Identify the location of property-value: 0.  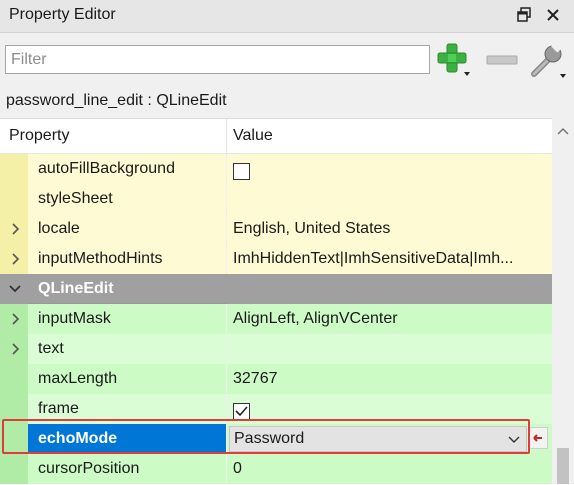
(389, 469).